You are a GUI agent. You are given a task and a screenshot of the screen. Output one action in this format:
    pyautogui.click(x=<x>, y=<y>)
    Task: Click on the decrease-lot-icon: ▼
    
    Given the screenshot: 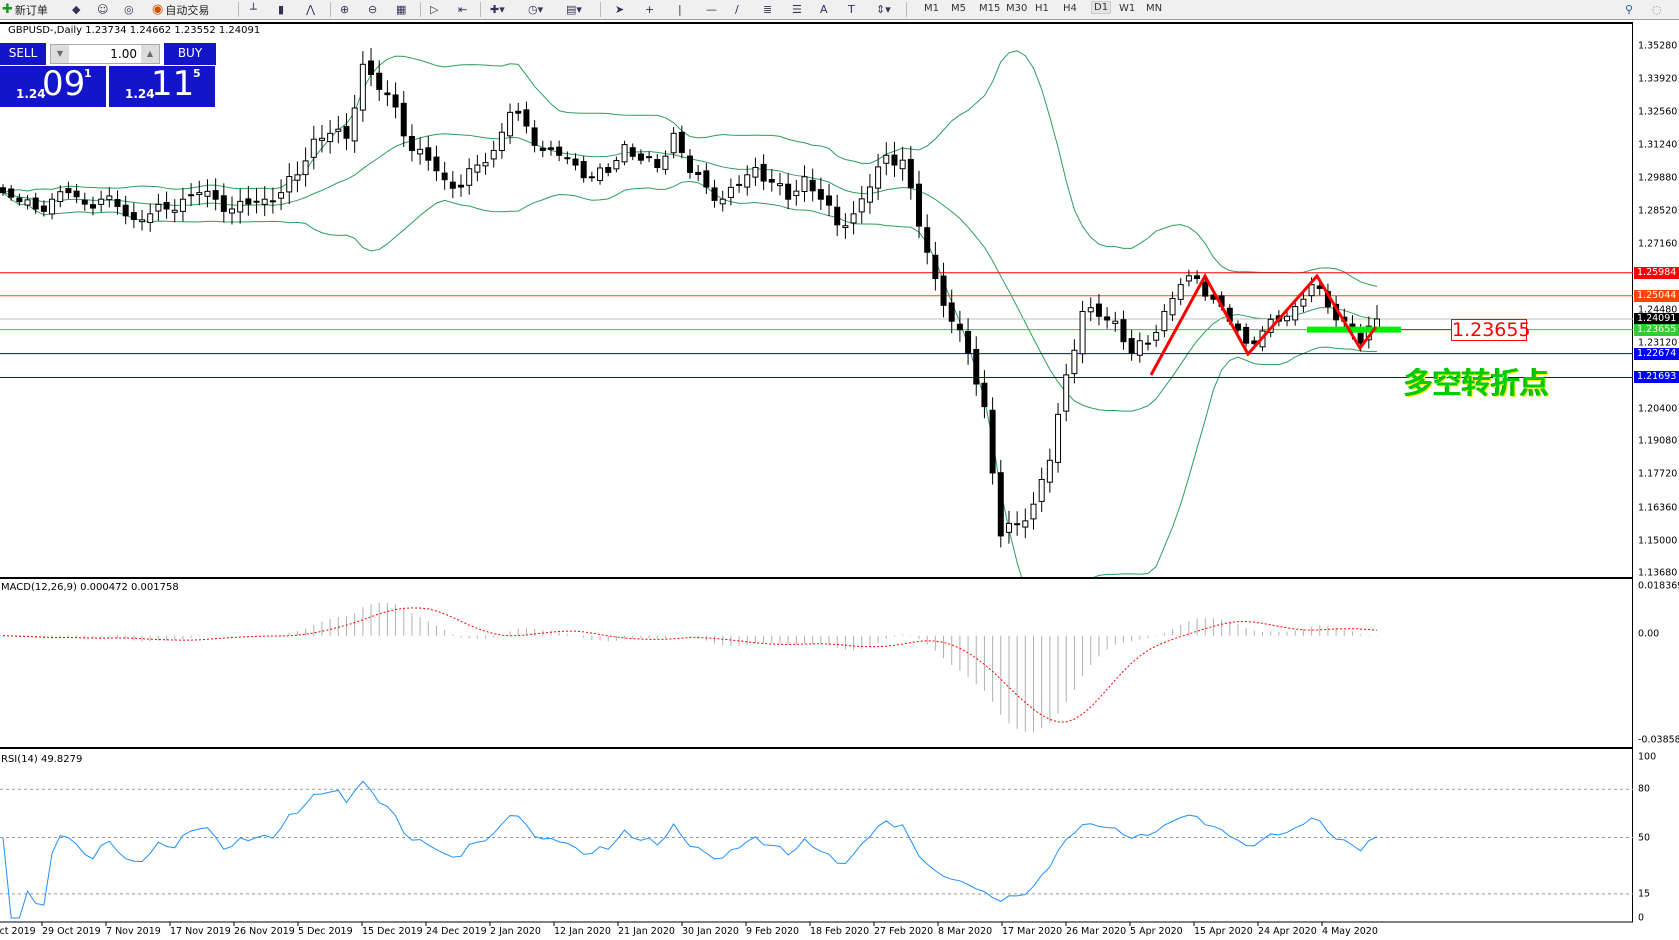 What is the action you would take?
    pyautogui.click(x=60, y=54)
    